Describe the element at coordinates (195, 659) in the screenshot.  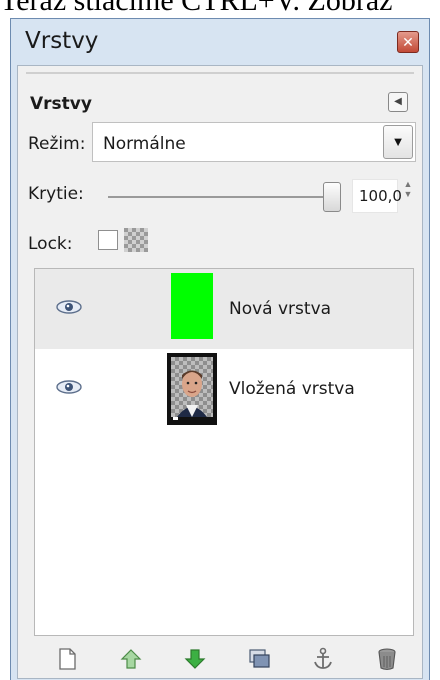
I see `lower-layer-icon` at that location.